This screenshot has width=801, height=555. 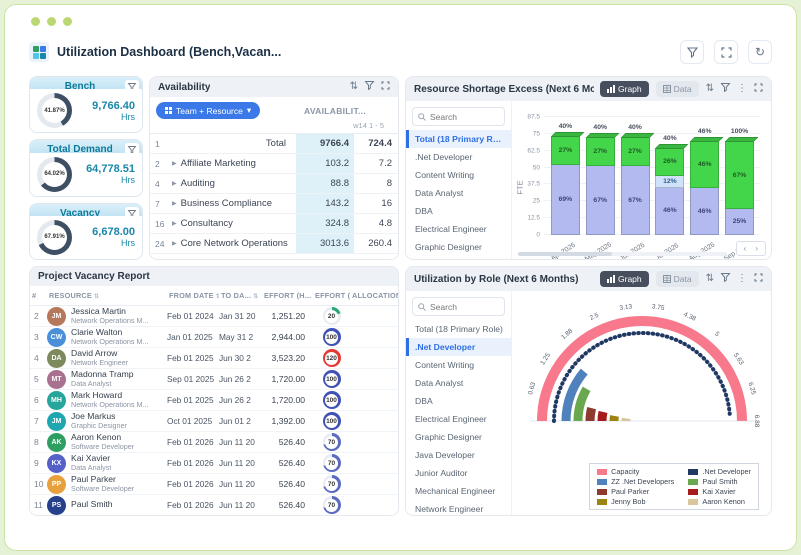 What do you see at coordinates (533, 117) in the screenshot?
I see `y-tick-label: 87.5` at bounding box center [533, 117].